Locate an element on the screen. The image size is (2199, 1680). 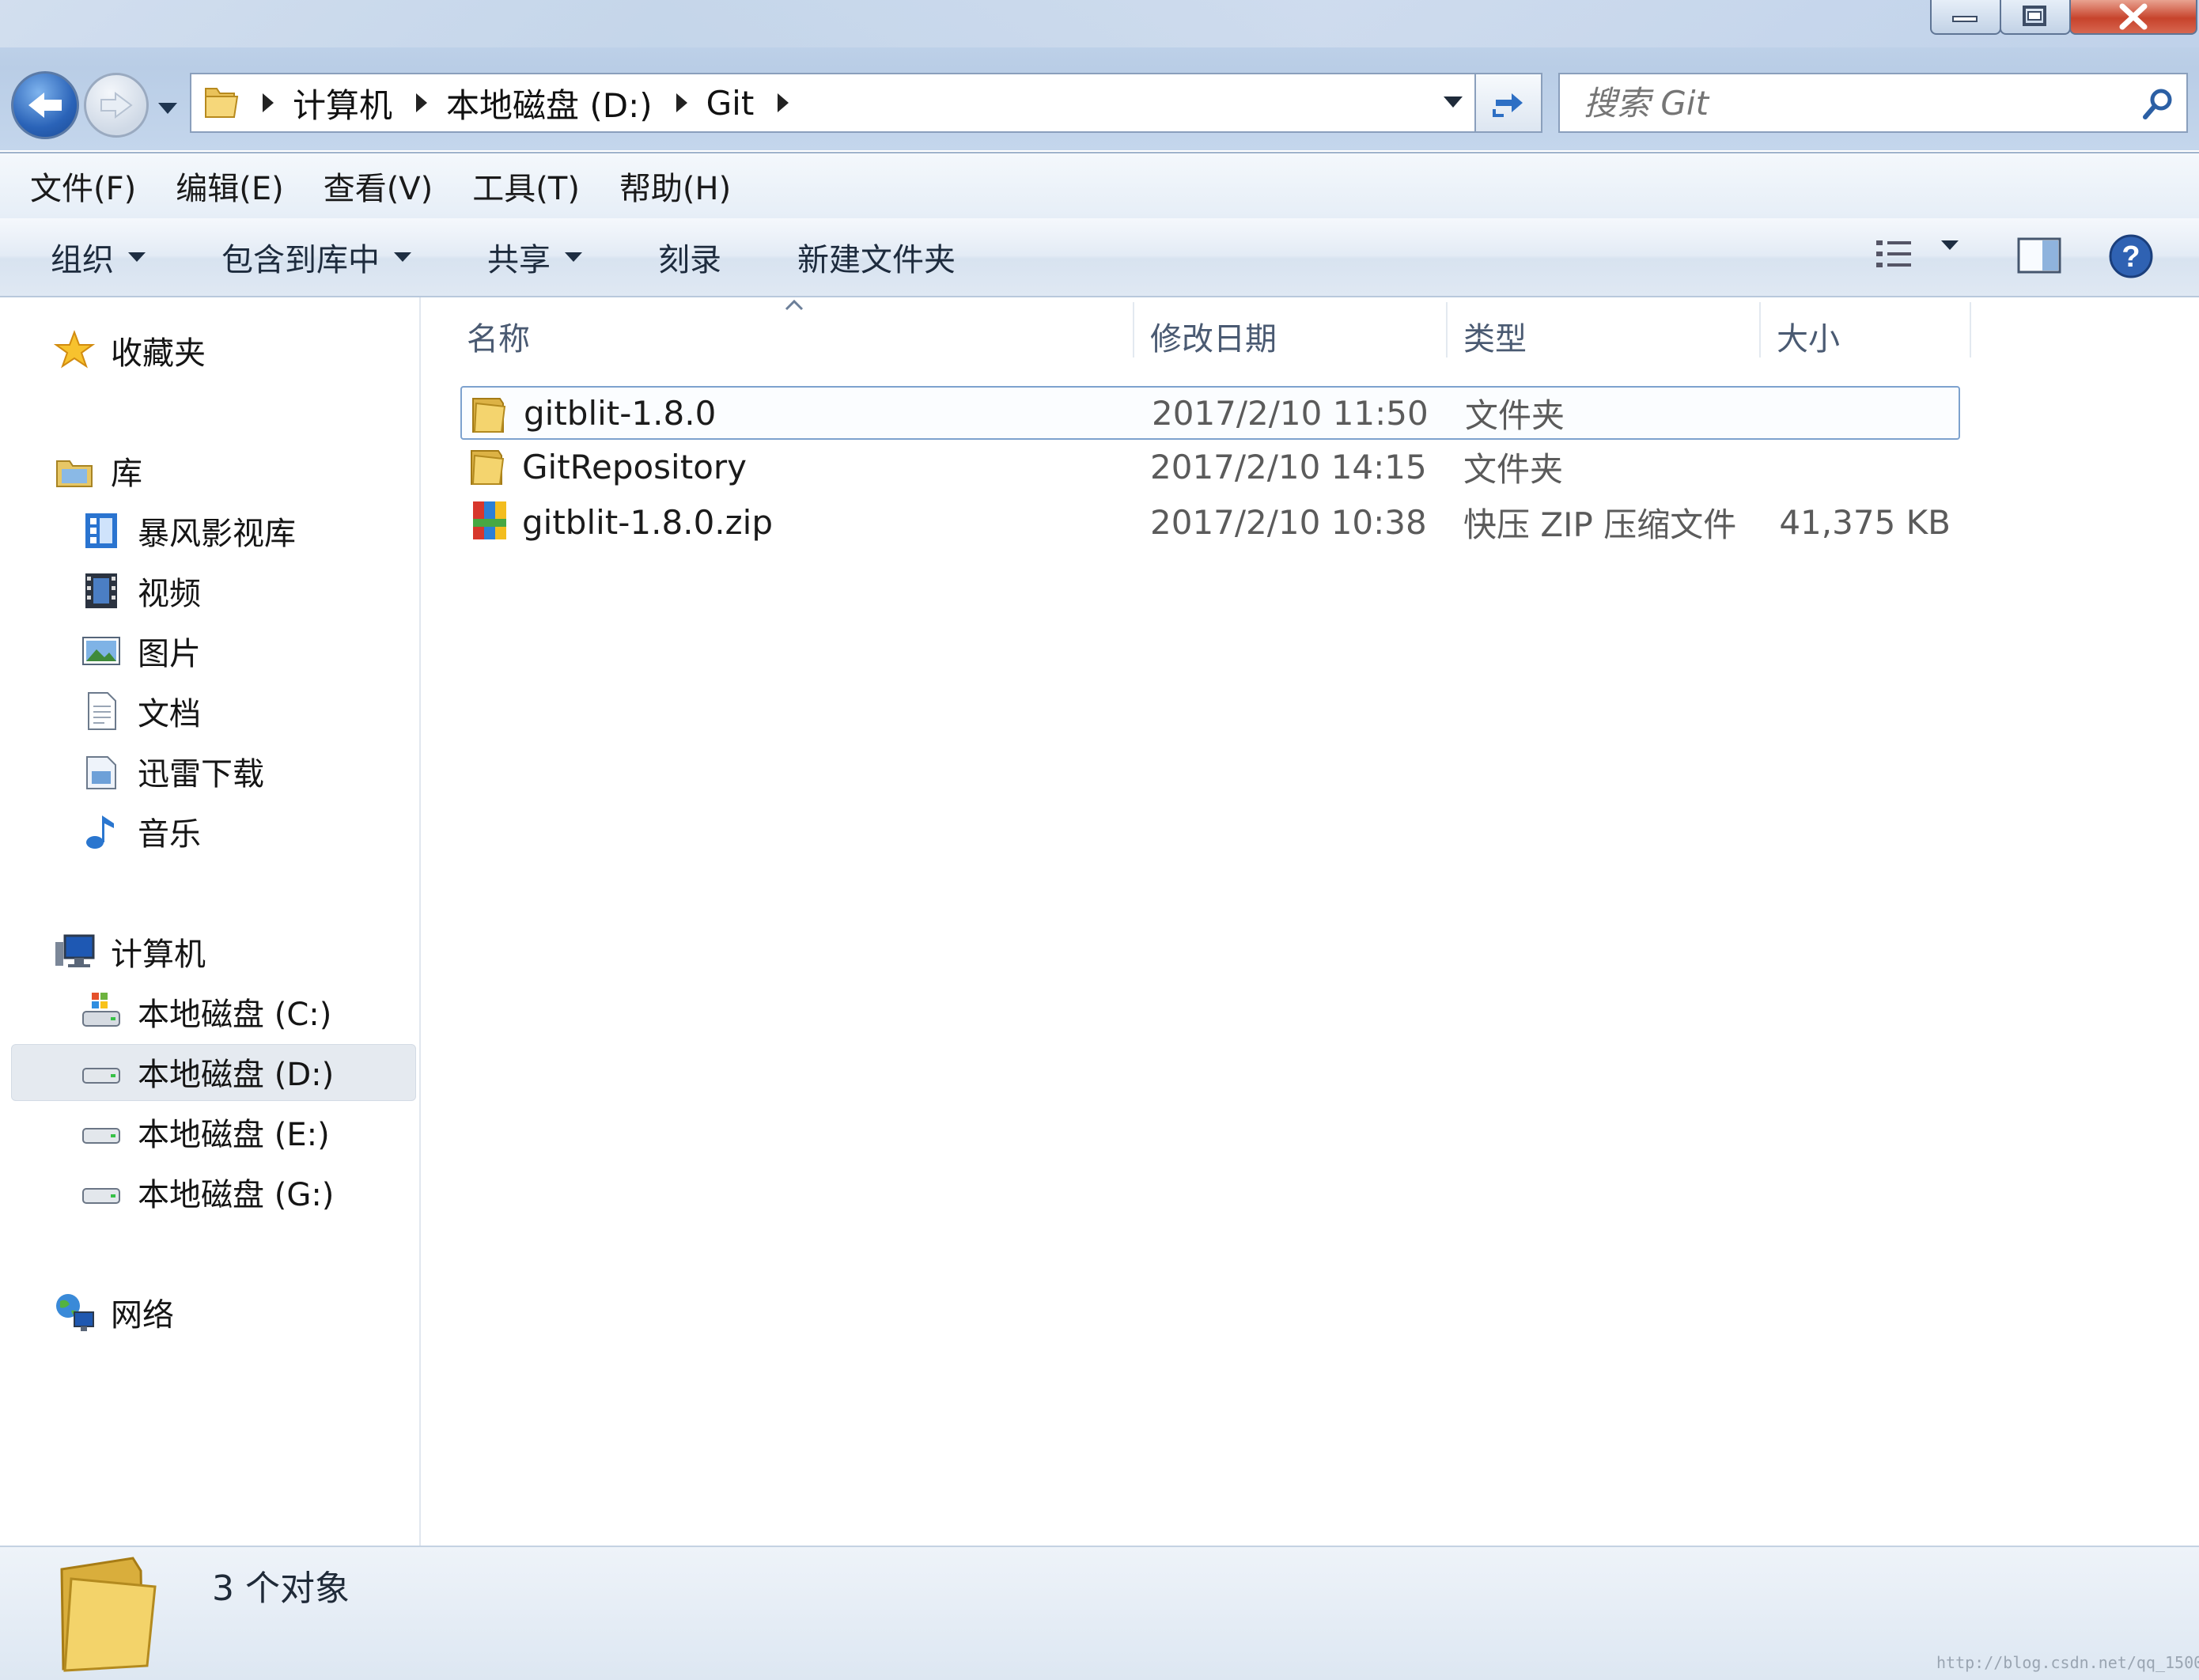
nav-drive-label: 本地磁盘 (C:) is located at coordinates (235, 1015).